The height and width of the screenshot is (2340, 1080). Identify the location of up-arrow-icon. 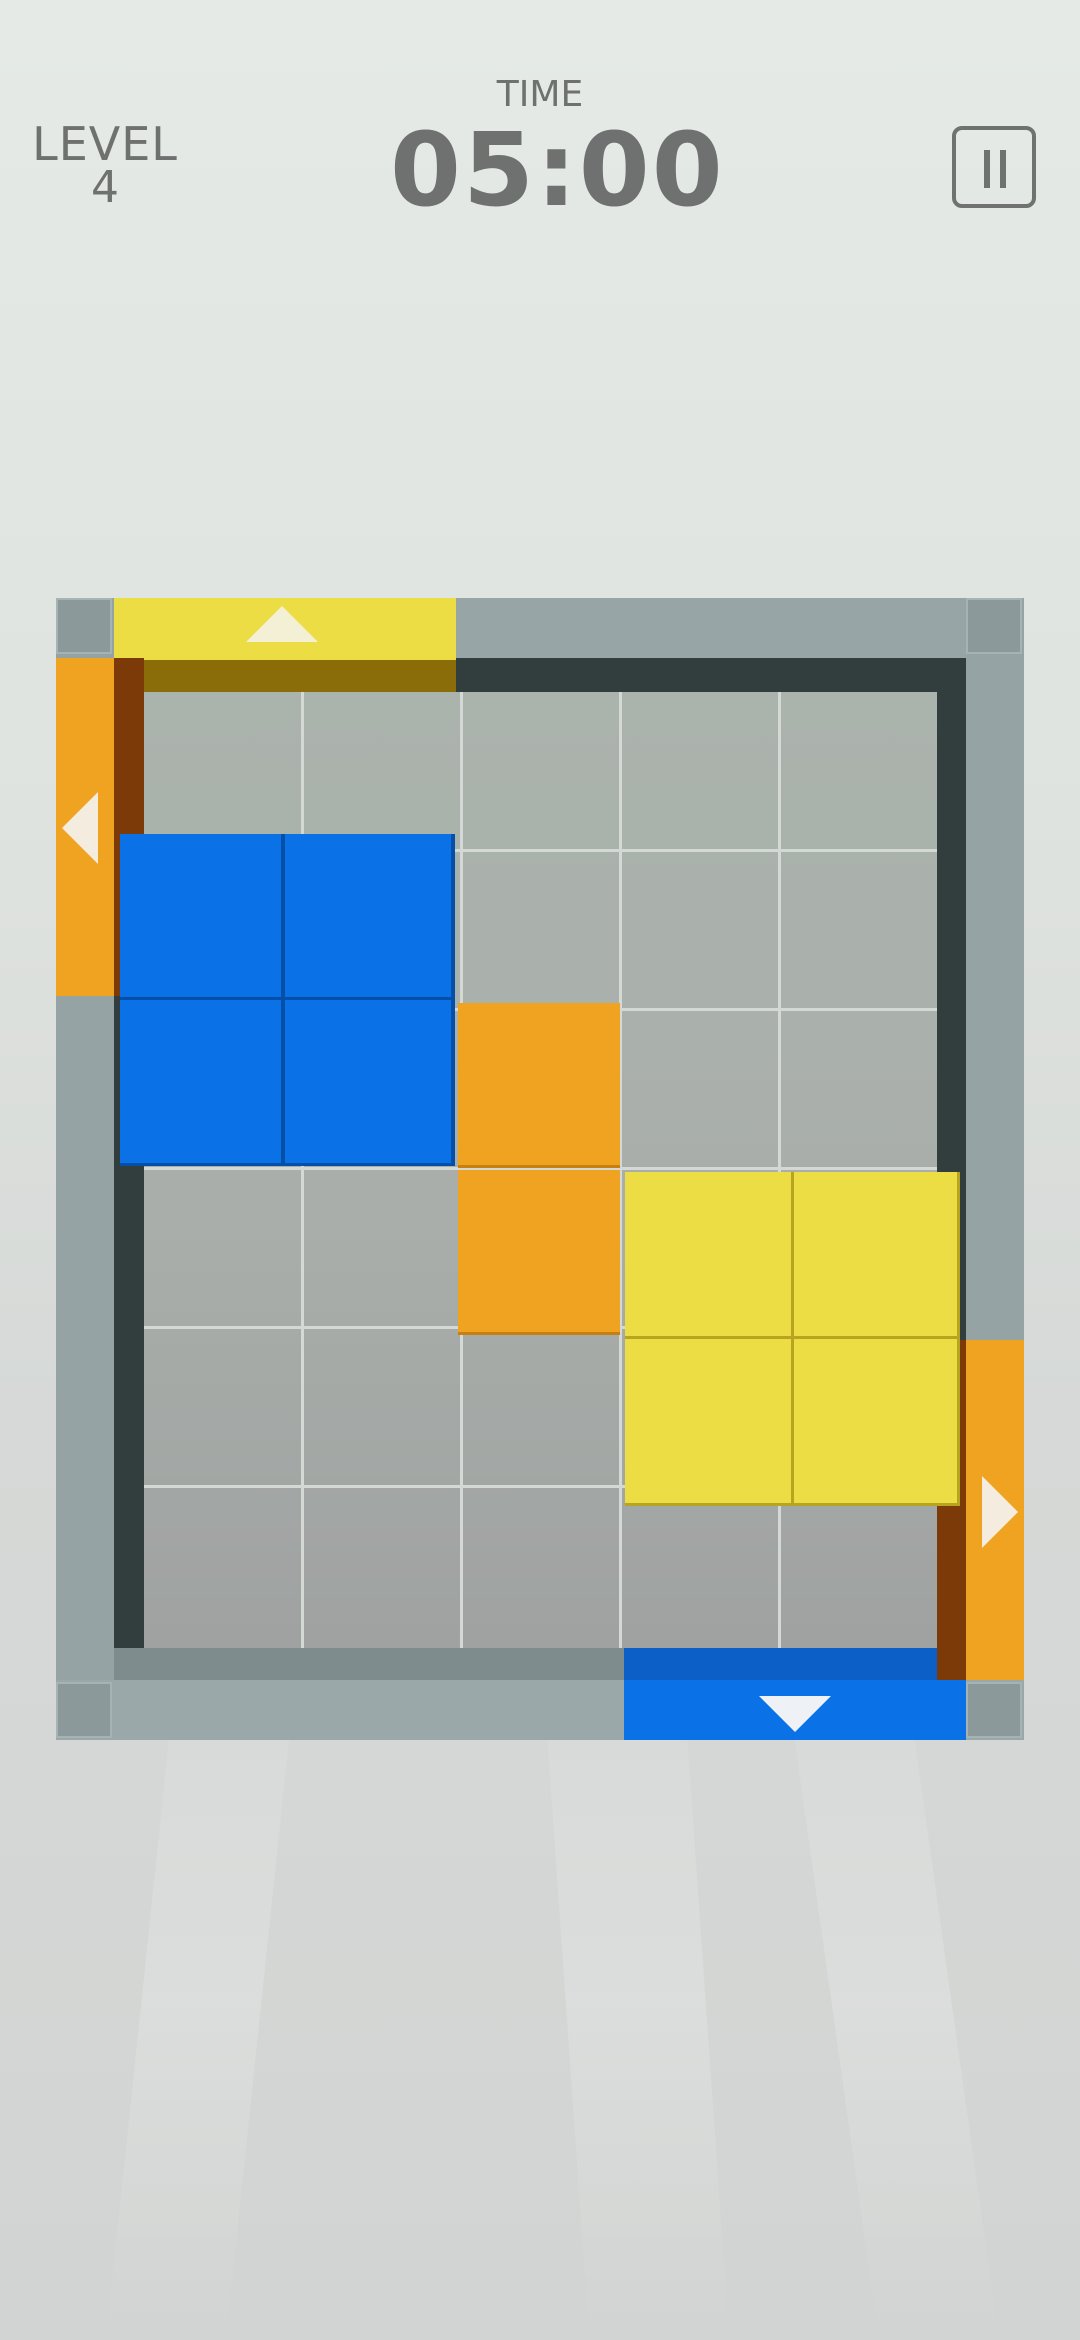
(282, 624).